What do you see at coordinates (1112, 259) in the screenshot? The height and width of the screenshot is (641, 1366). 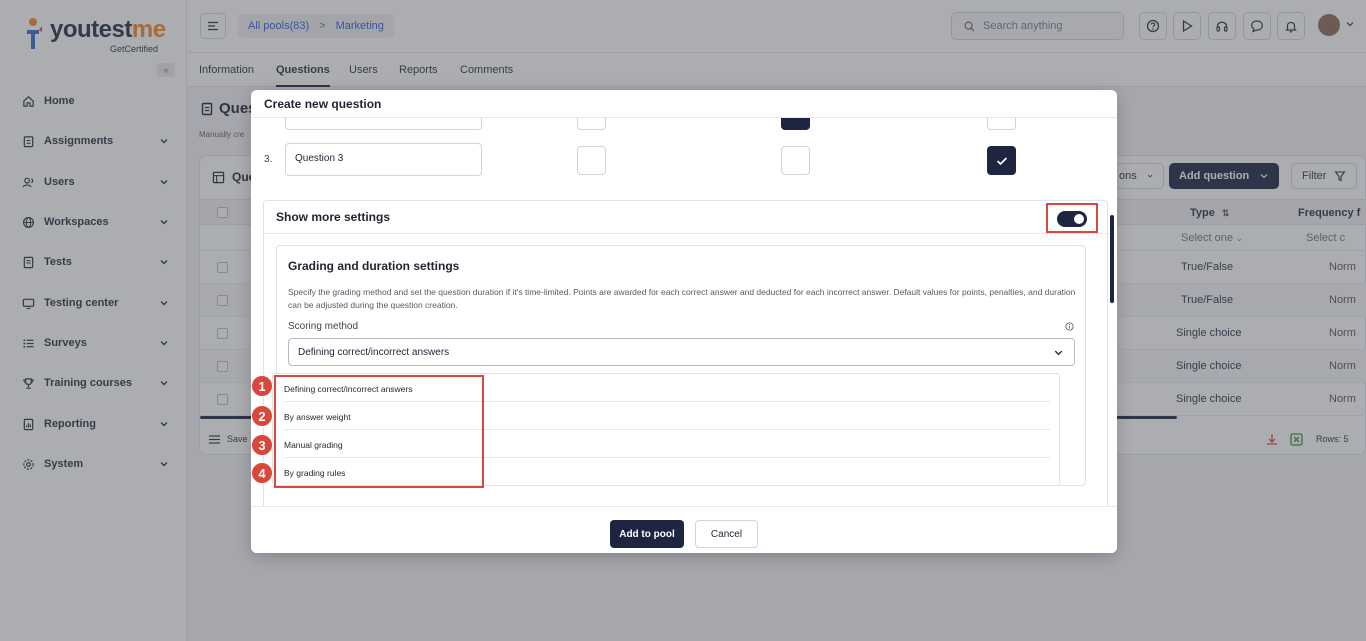 I see `vertical-scrollbar` at bounding box center [1112, 259].